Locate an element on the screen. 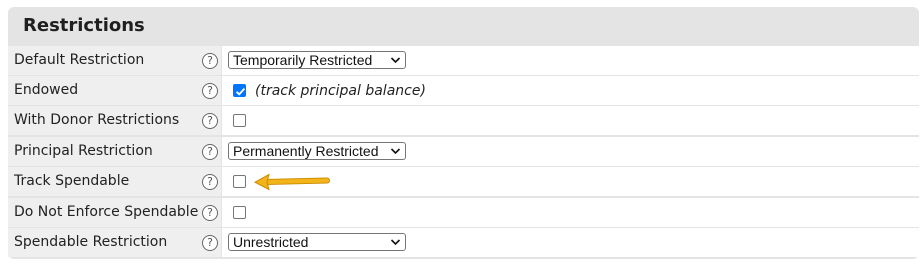 This screenshot has height=269, width=923. row-endowed: Endowed ? (track principal balance) is located at coordinates (463, 91).